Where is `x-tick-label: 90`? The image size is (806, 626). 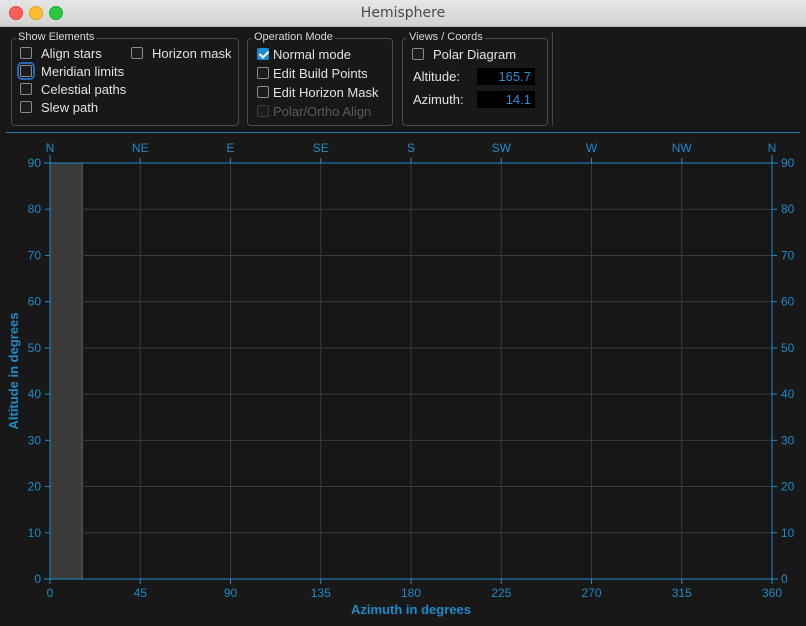 x-tick-label: 90 is located at coordinates (231, 593).